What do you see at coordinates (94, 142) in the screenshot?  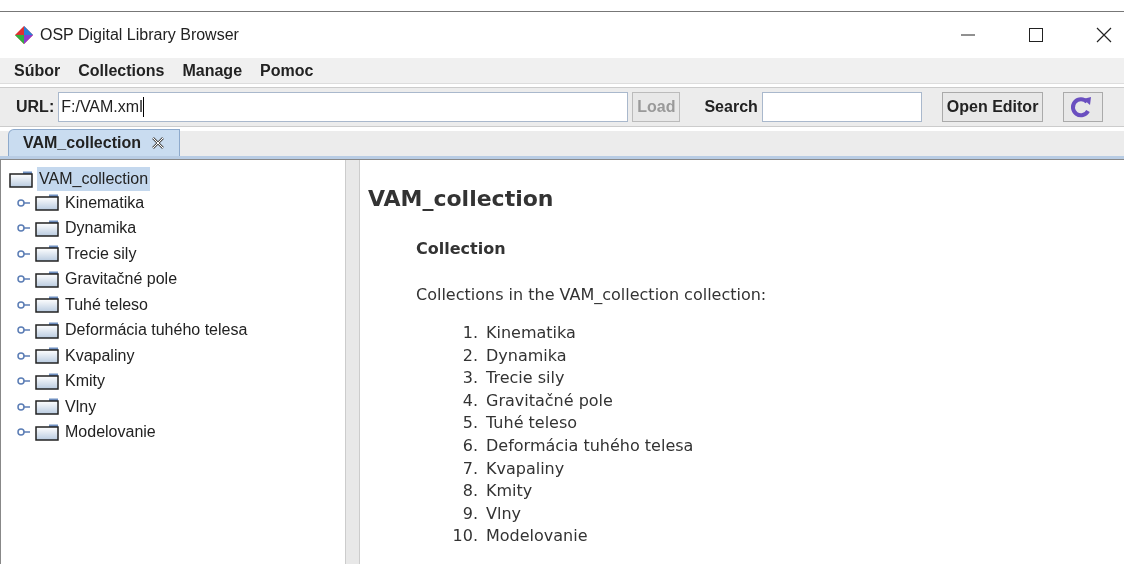 I see `tab: VAM_collection` at bounding box center [94, 142].